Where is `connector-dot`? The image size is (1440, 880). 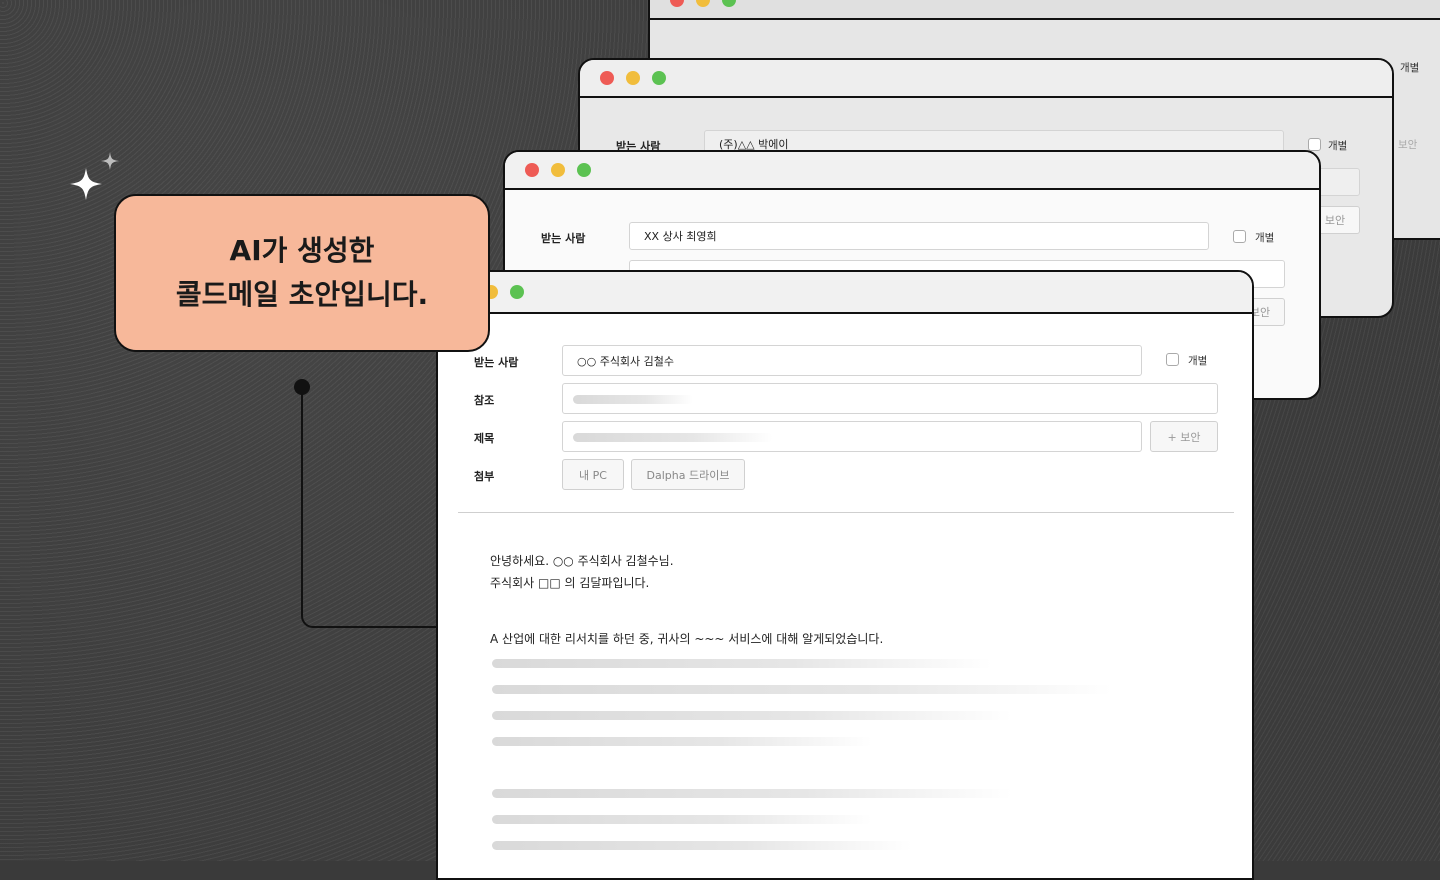
connector-dot is located at coordinates (302, 387).